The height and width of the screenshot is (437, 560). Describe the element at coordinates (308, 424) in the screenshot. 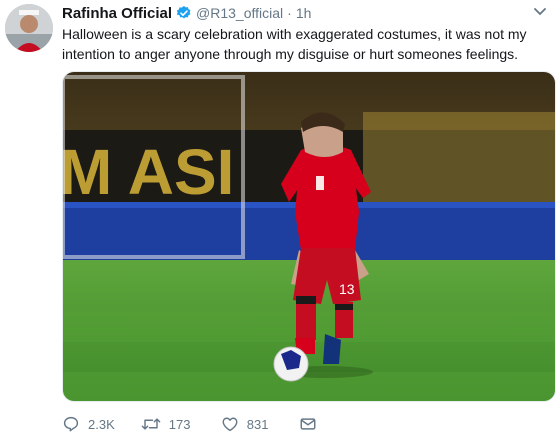

I see `envelope-icon` at that location.